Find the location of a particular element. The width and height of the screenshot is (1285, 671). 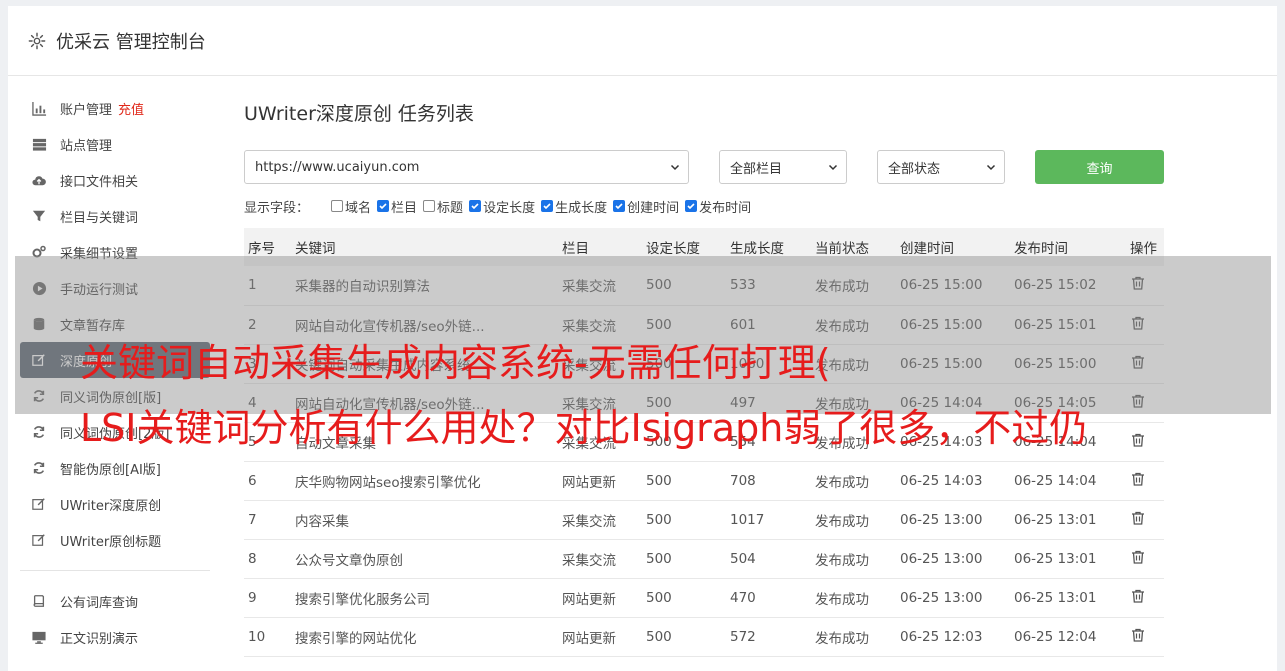

cell-index: 6 is located at coordinates (267, 481).